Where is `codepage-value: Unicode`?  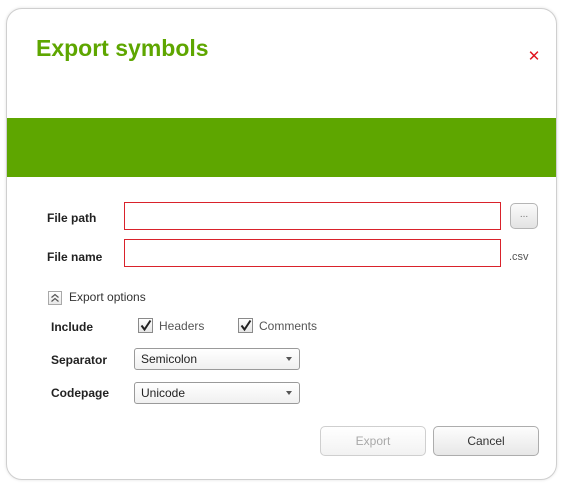 codepage-value: Unicode is located at coordinates (163, 393).